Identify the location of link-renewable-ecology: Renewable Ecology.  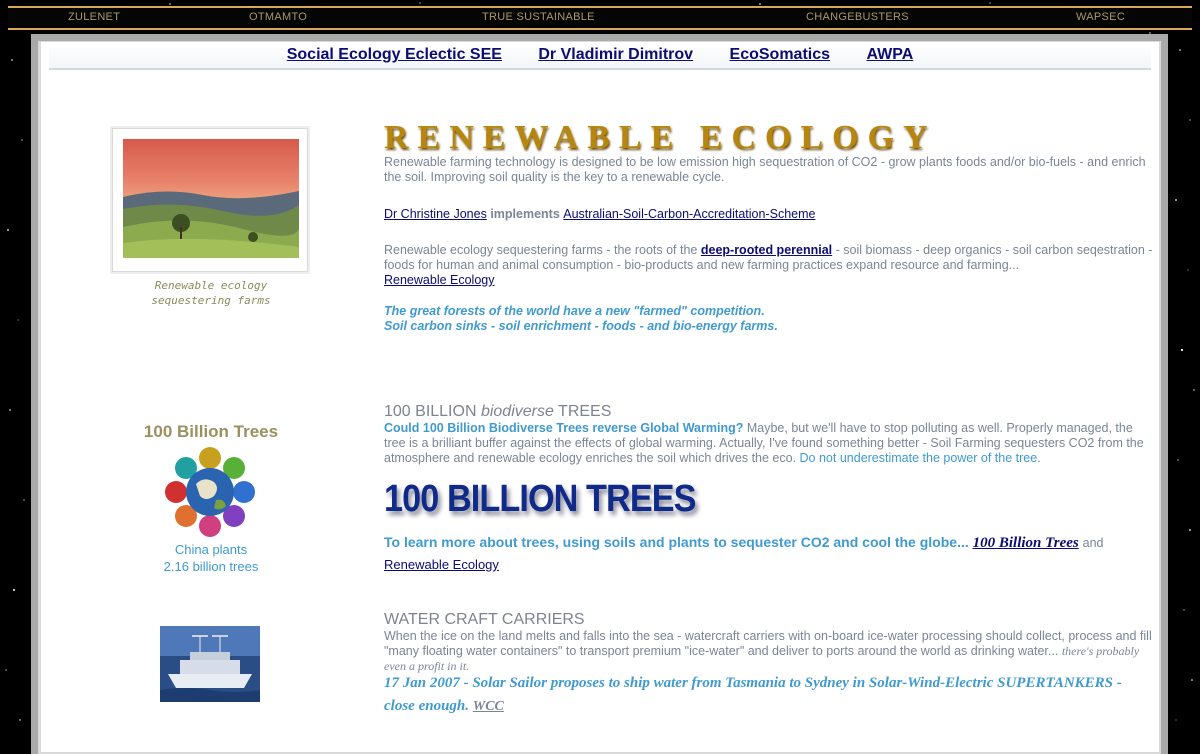
(439, 280).